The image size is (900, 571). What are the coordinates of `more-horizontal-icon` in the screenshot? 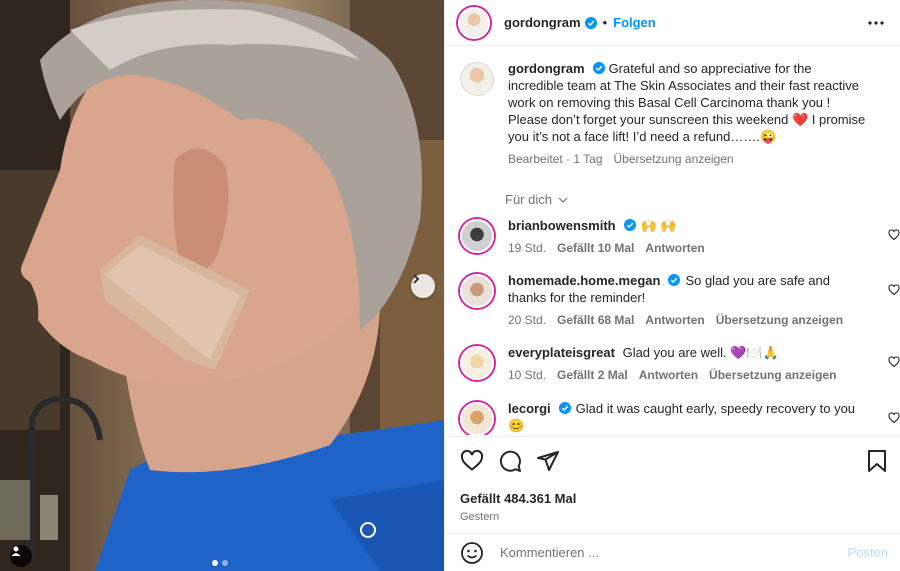 It's located at (876, 22).